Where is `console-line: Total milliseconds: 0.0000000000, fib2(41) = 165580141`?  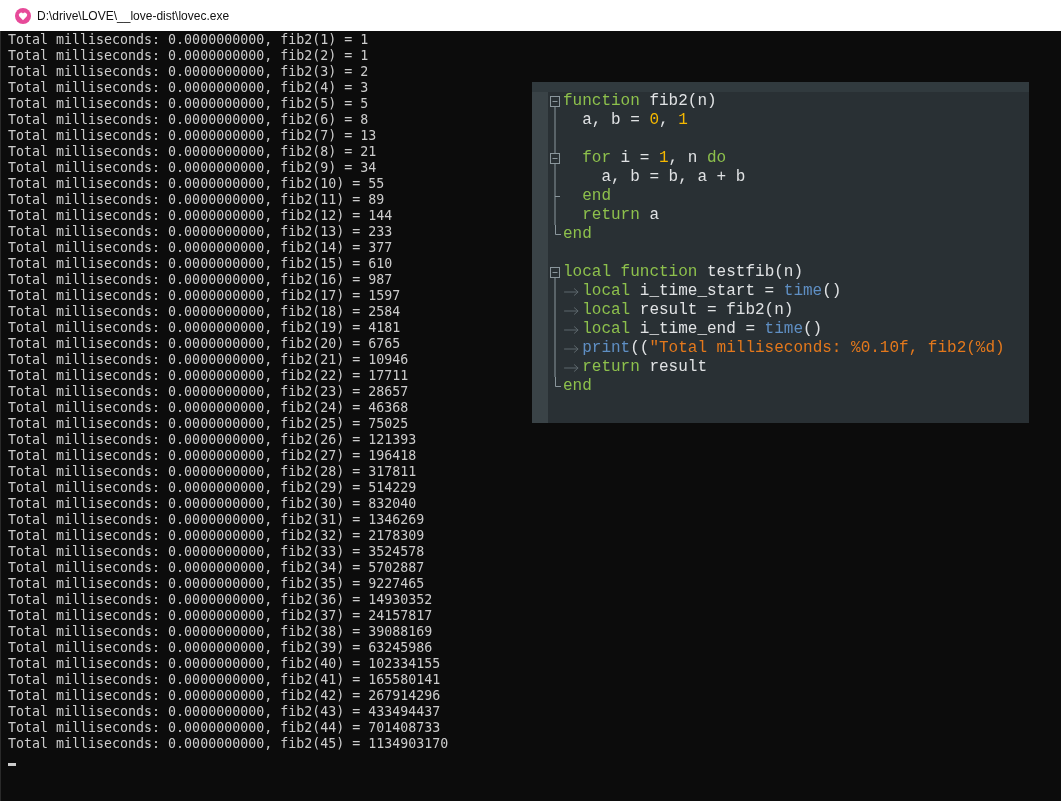 console-line: Total milliseconds: 0.0000000000, fib2(41) = 165580141 is located at coordinates (224, 680).